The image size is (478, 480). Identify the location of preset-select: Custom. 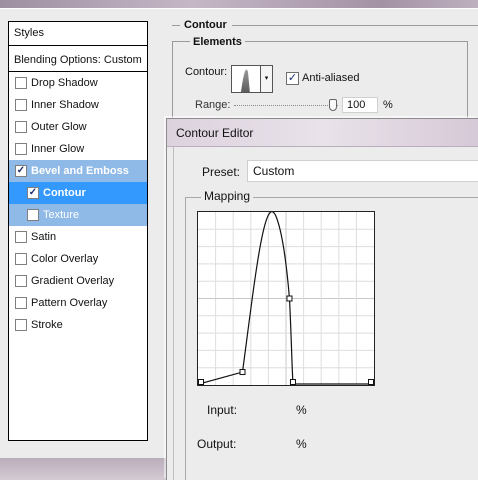
(362, 171).